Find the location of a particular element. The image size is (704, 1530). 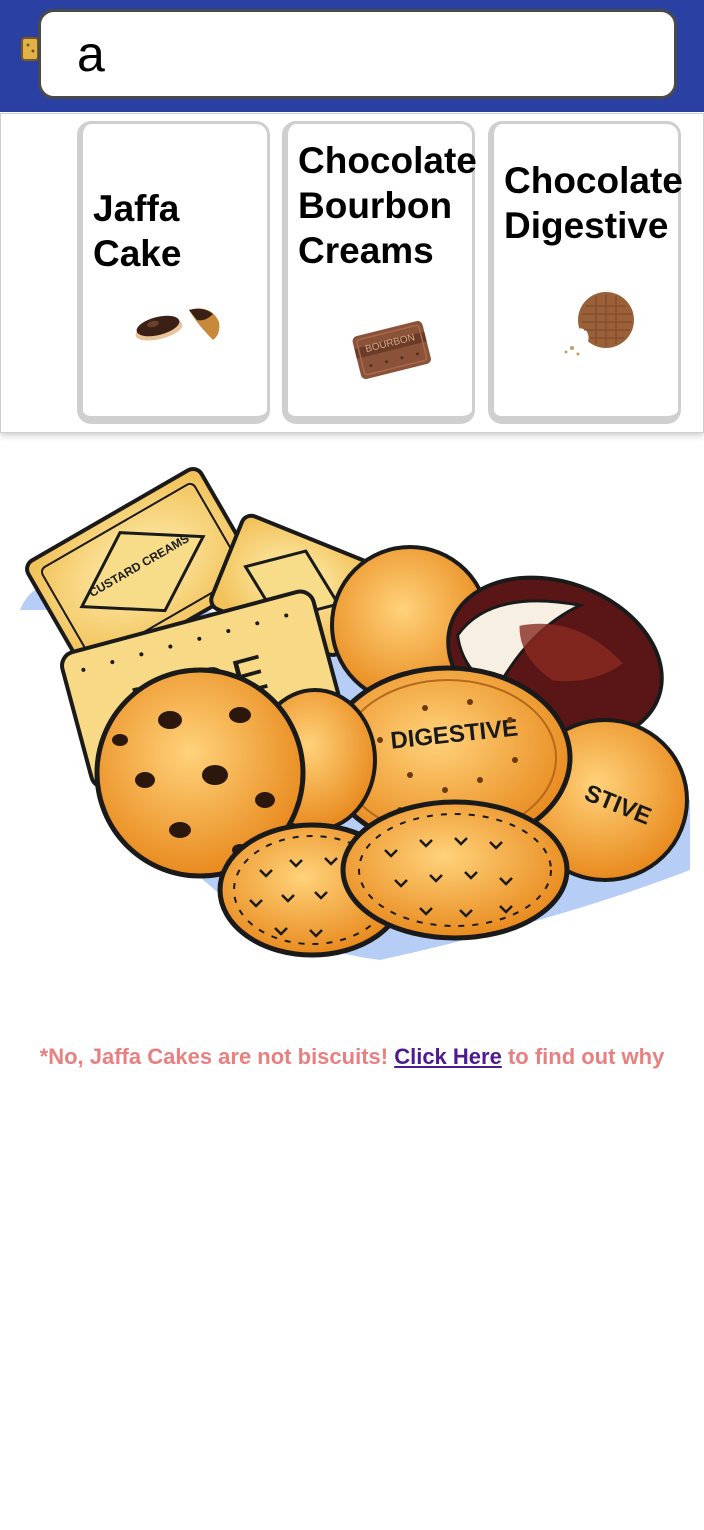

search-input is located at coordinates (357, 54).